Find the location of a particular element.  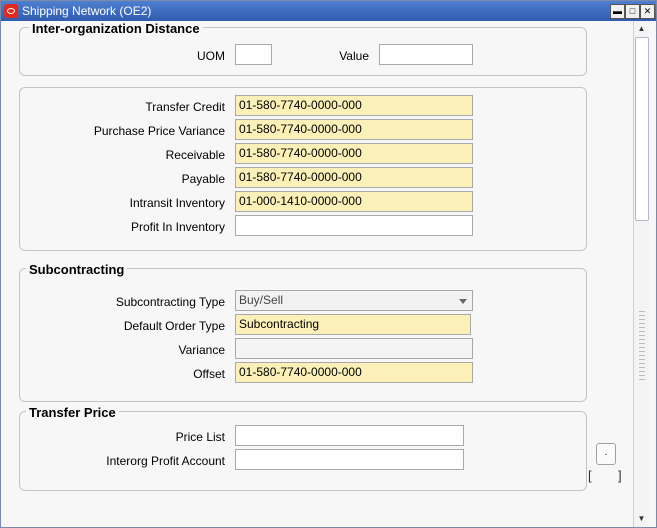

chevron-down-icon is located at coordinates (463, 301).